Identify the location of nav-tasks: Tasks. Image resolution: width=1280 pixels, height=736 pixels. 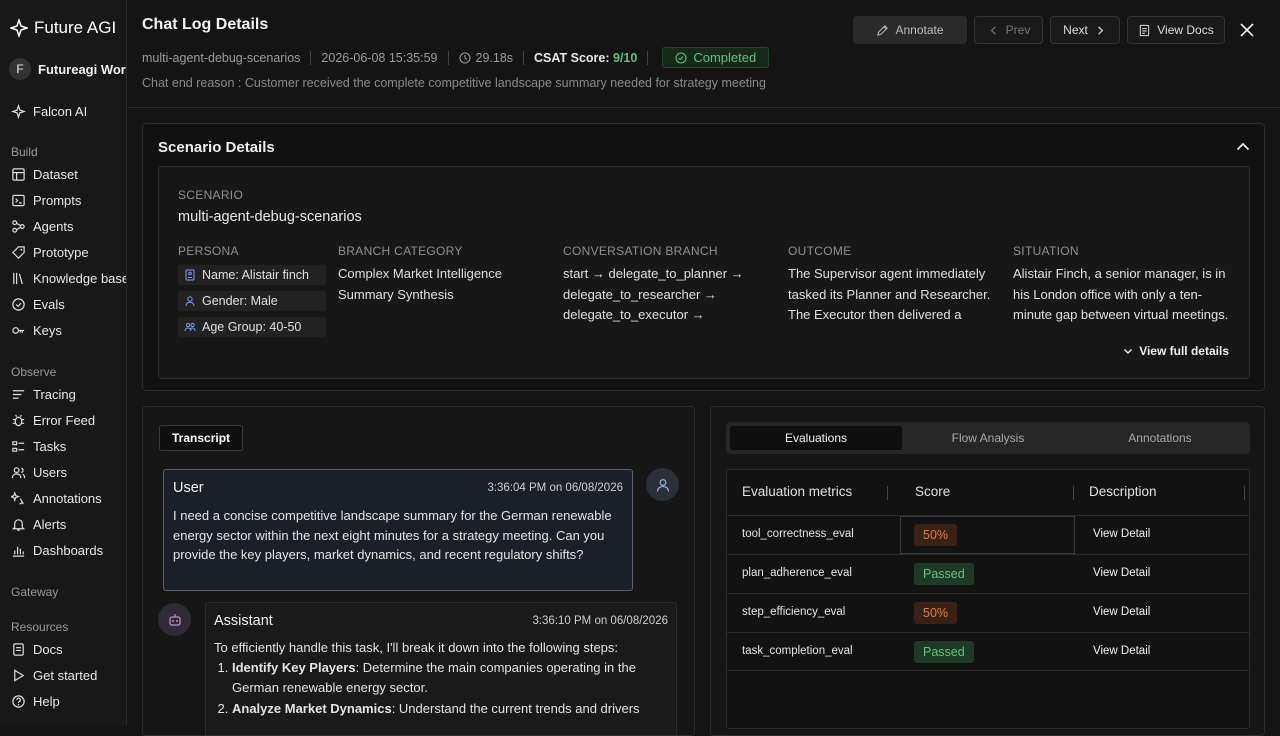
(38, 446).